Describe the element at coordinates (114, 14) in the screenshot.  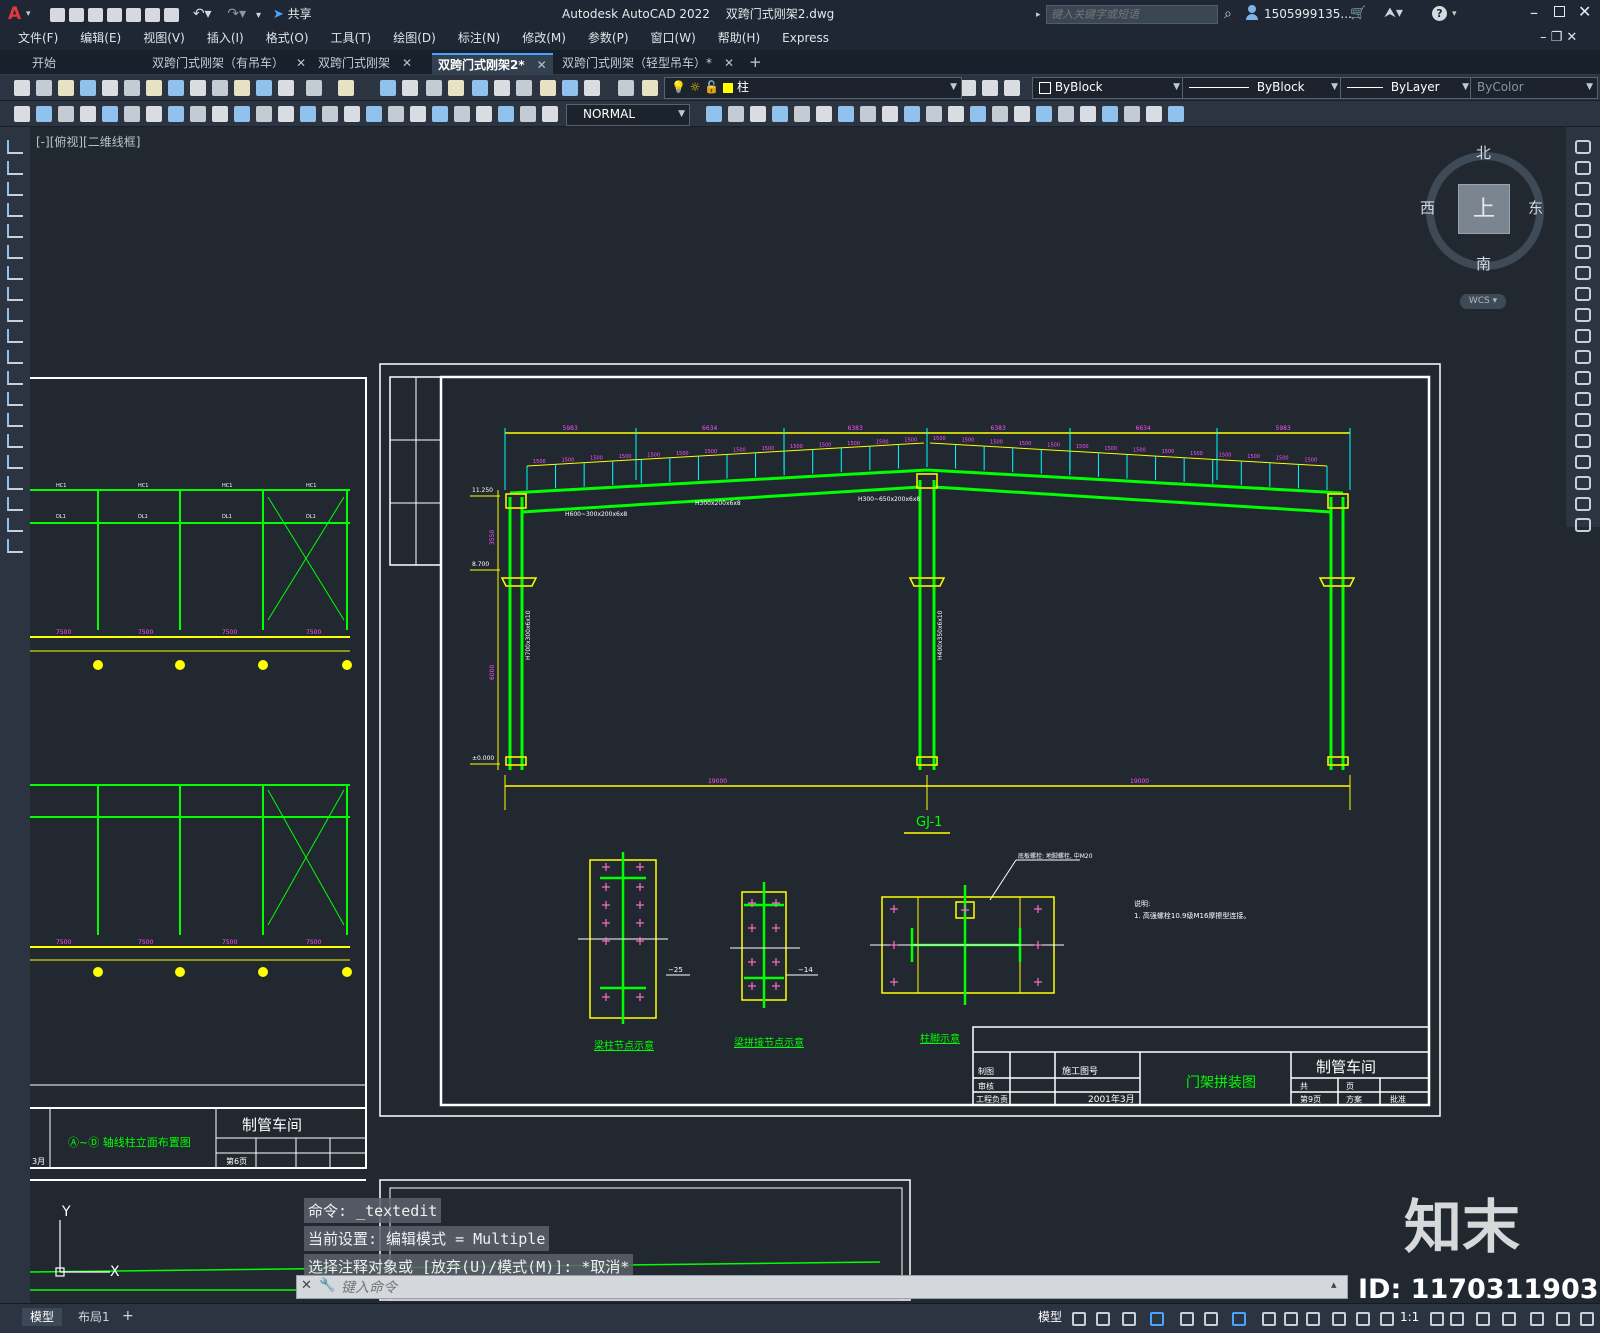
I see `save-as-icon` at that location.